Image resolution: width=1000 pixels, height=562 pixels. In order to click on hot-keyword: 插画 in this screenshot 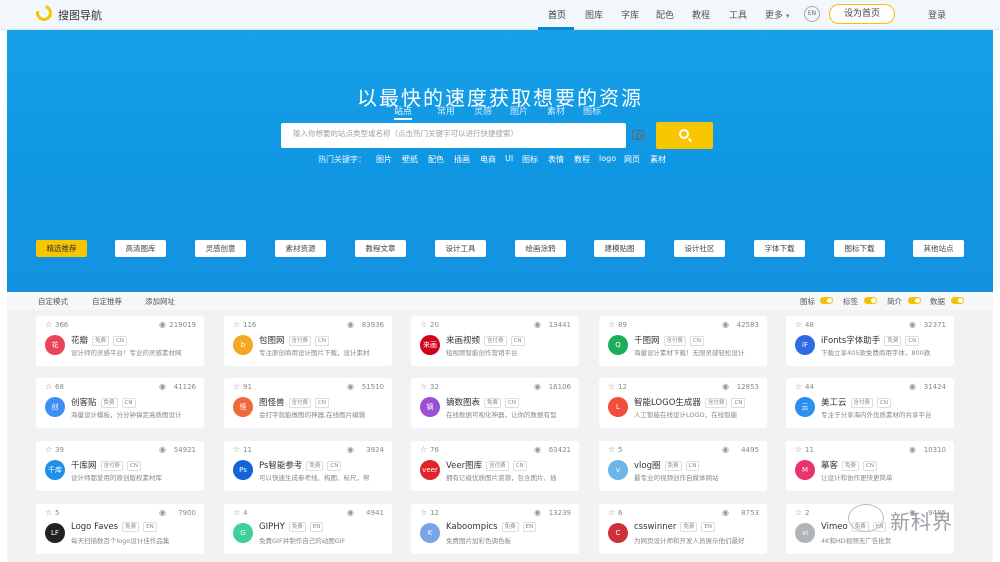, I will do `click(462, 159)`.